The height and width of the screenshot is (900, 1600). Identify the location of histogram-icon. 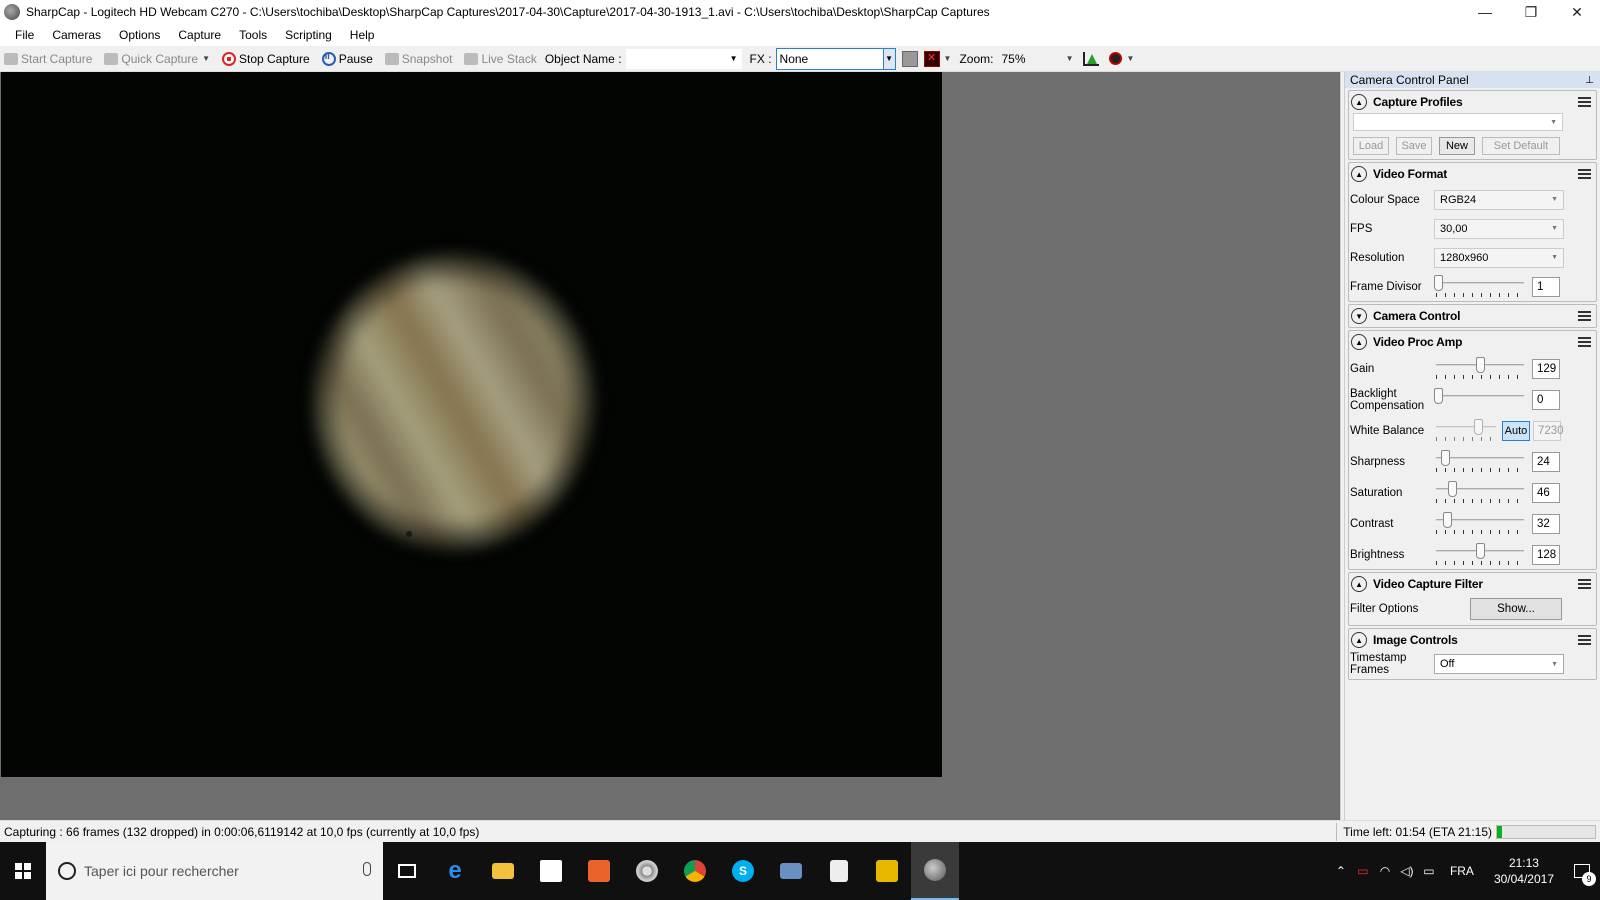
(1091, 58).